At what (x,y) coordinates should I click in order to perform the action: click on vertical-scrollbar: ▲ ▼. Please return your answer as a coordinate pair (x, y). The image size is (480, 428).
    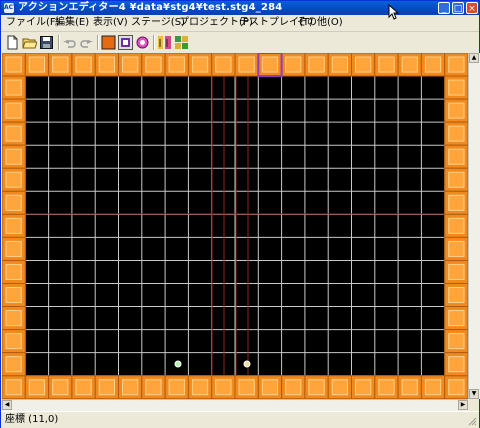
    Looking at the image, I should click on (474, 226).